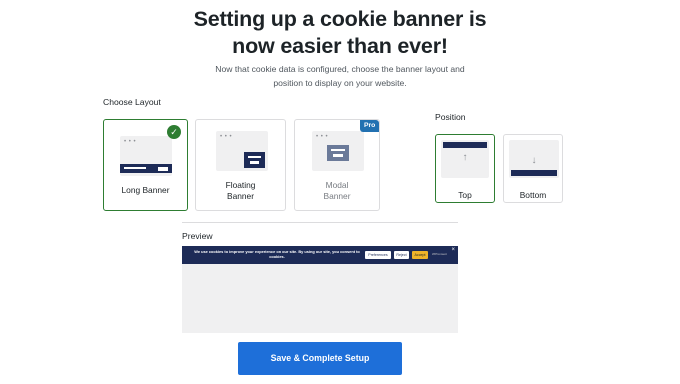  I want to click on position-top-thumbnail: ↑, so click(465, 159).